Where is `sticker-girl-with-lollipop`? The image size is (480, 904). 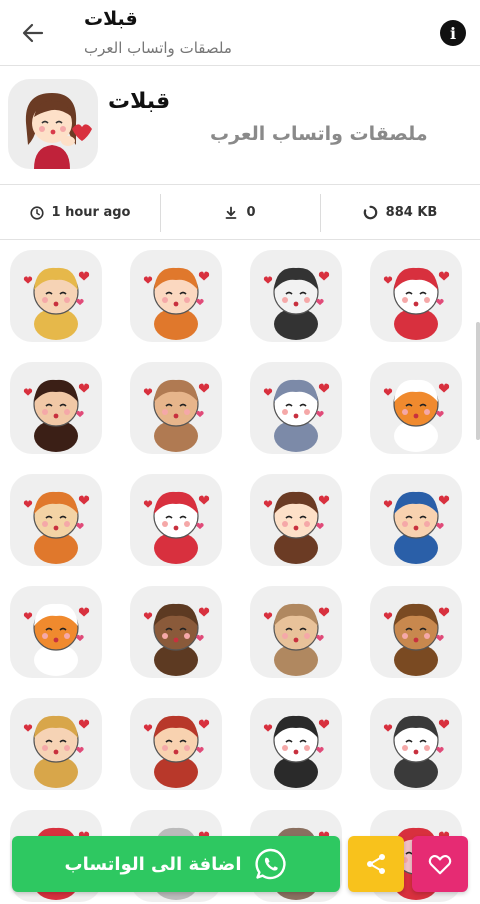 sticker-girl-with-lollipop is located at coordinates (176, 744).